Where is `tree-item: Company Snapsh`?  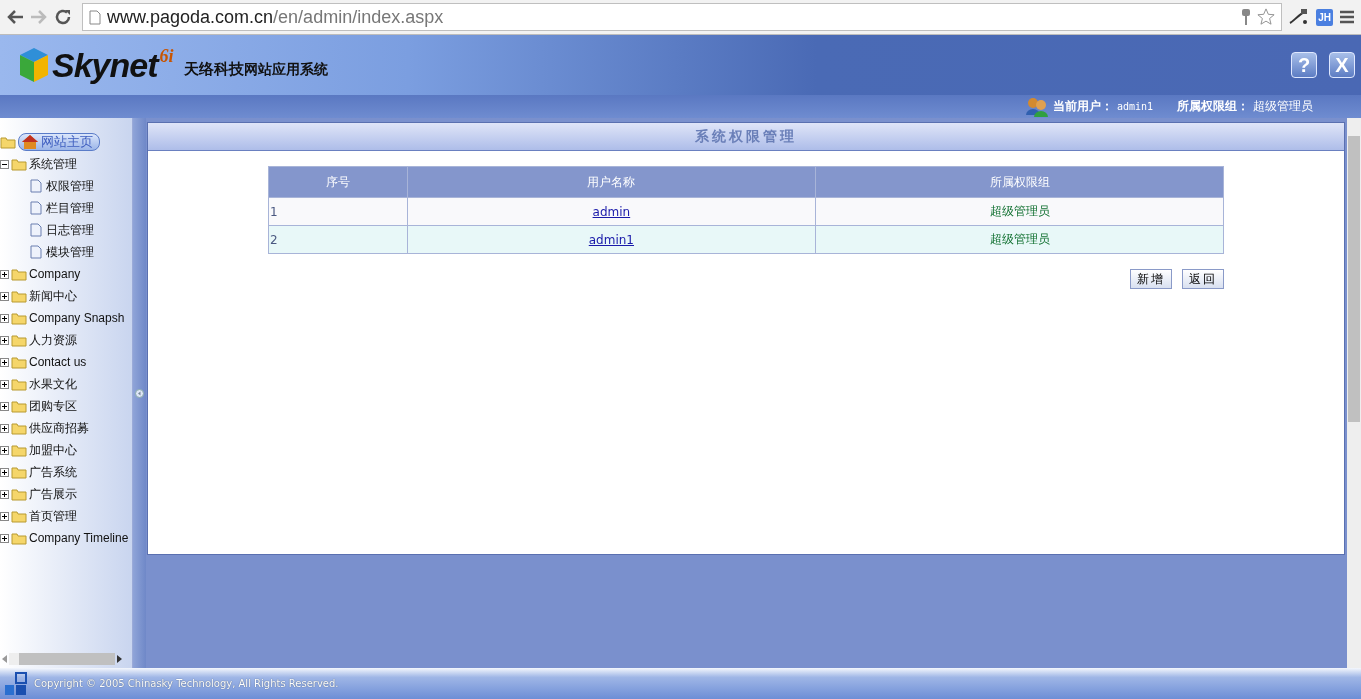
tree-item: Company Snapsh is located at coordinates (77, 318).